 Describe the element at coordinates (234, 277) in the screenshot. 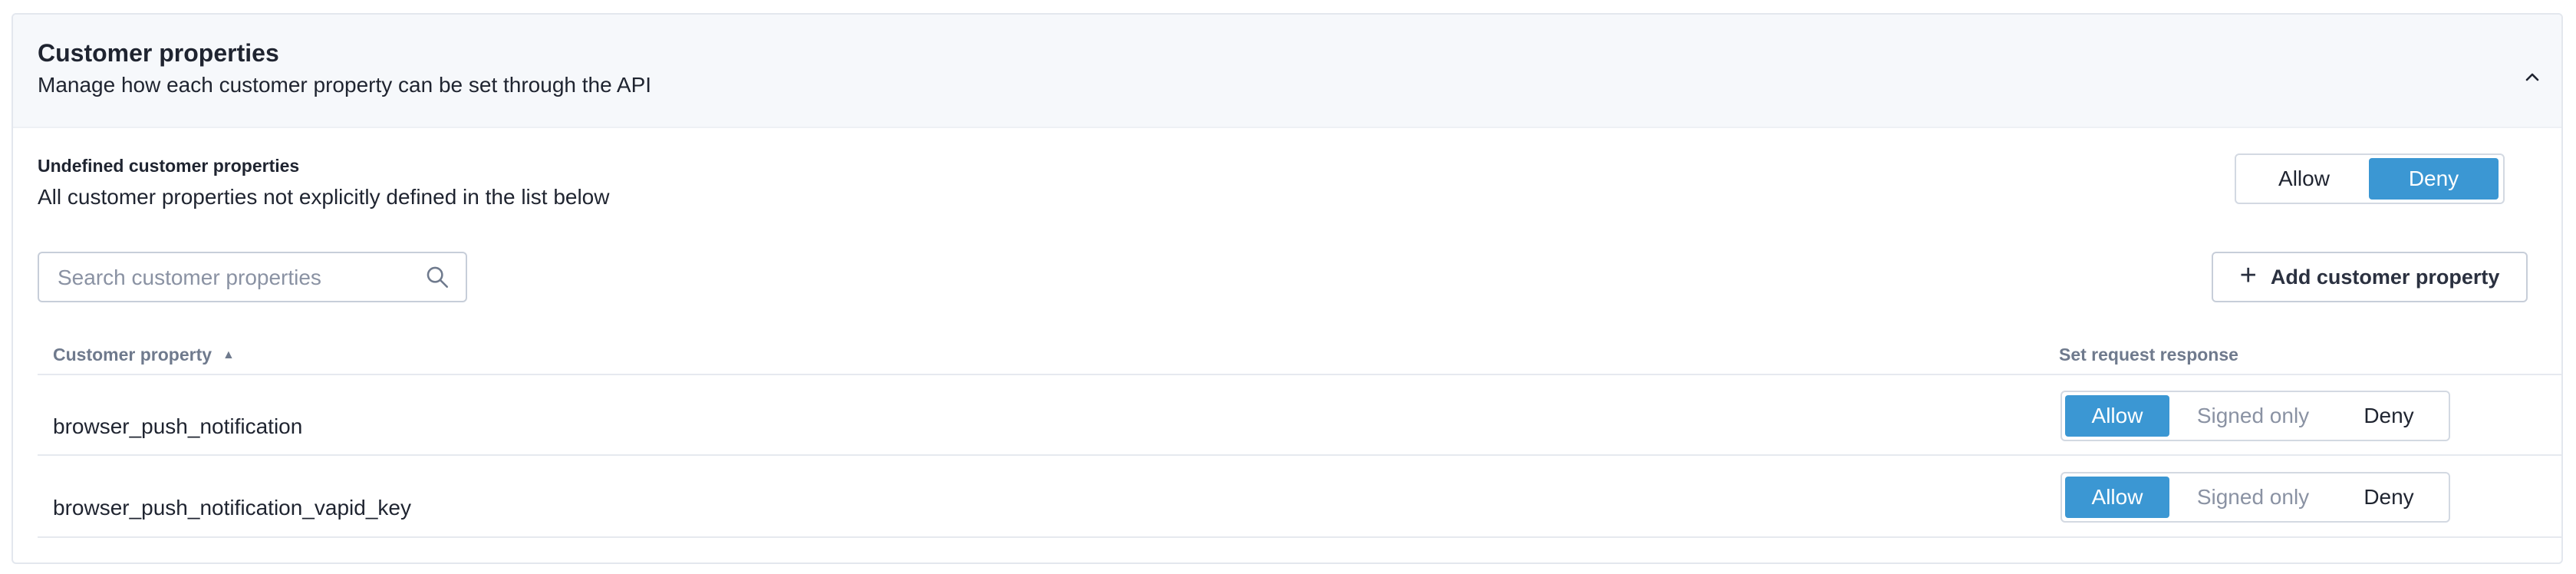

I see `search-input` at that location.